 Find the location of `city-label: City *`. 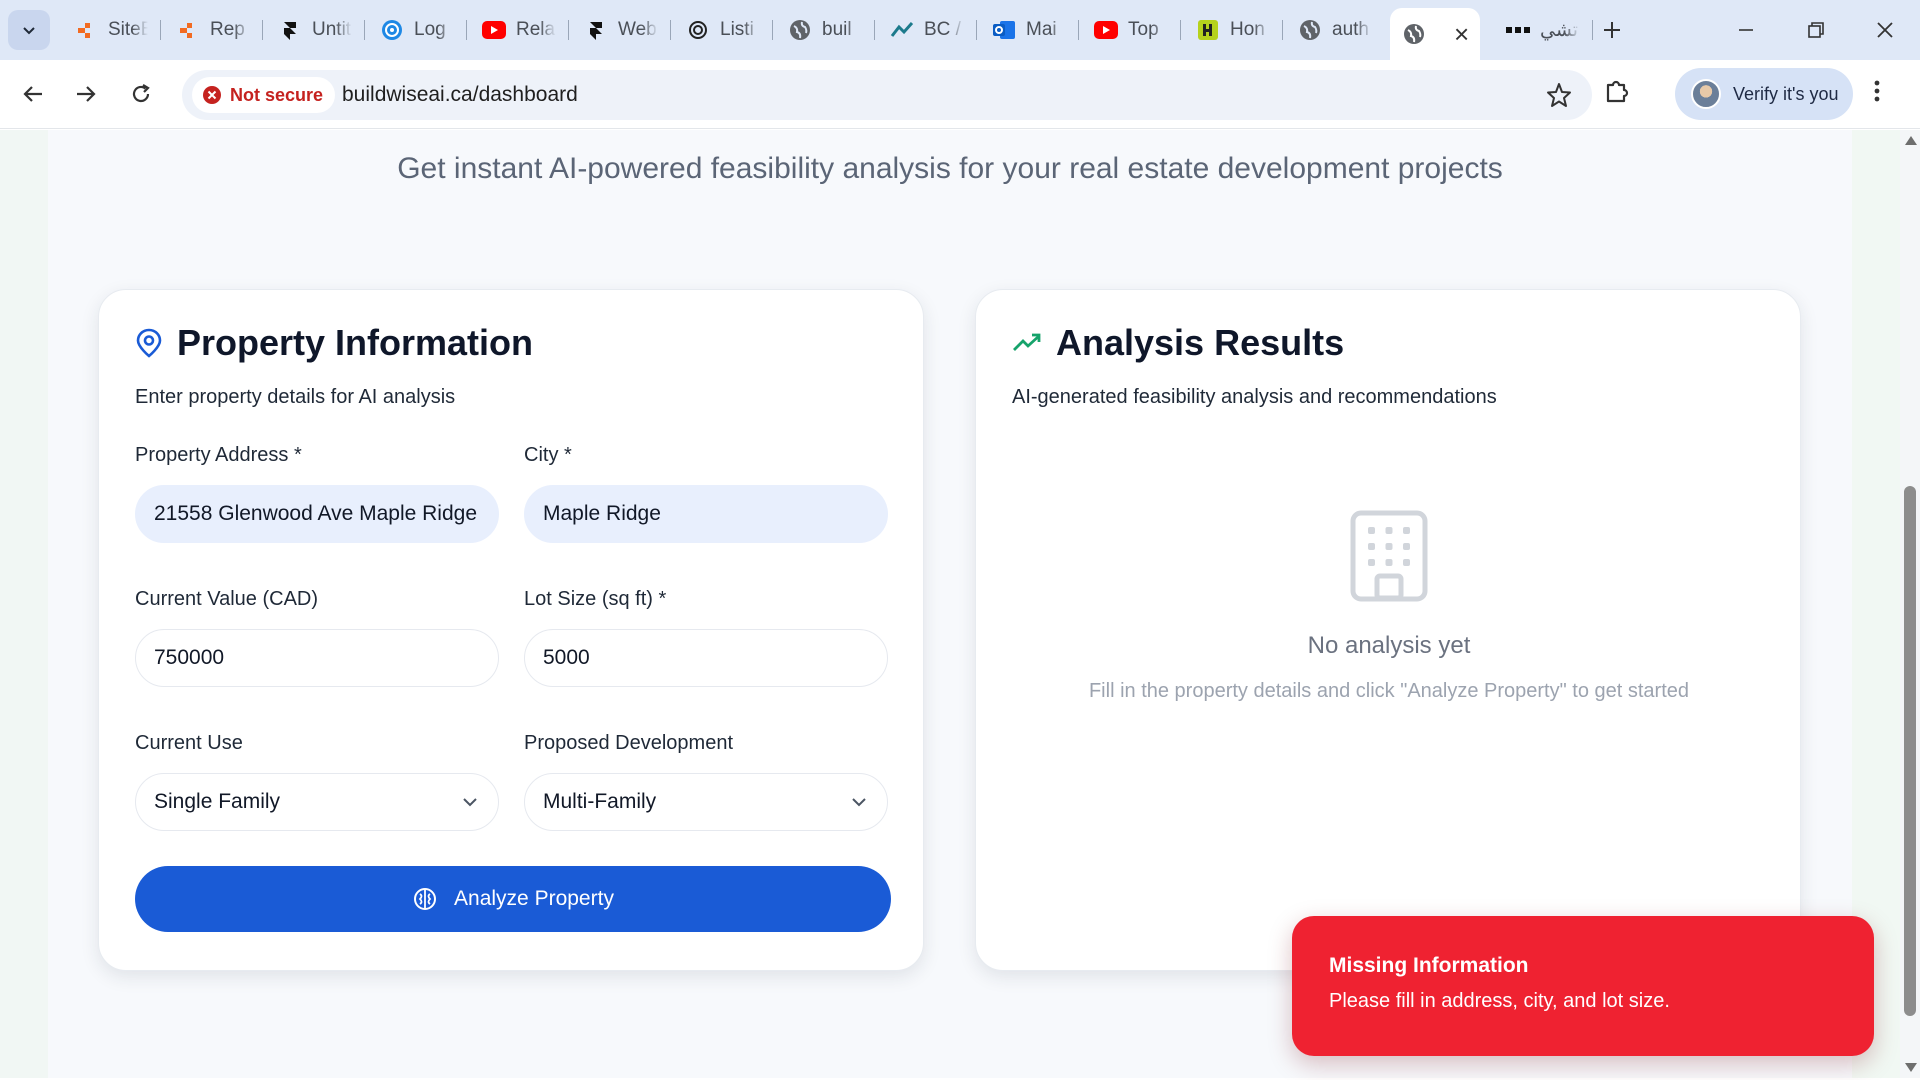

city-label: City * is located at coordinates (548, 455).